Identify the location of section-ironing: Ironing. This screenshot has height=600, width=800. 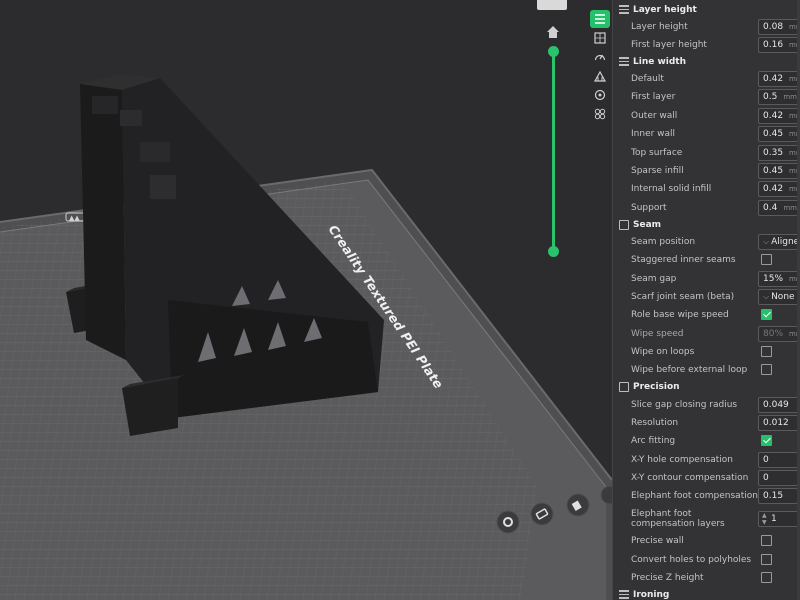
(706, 593).